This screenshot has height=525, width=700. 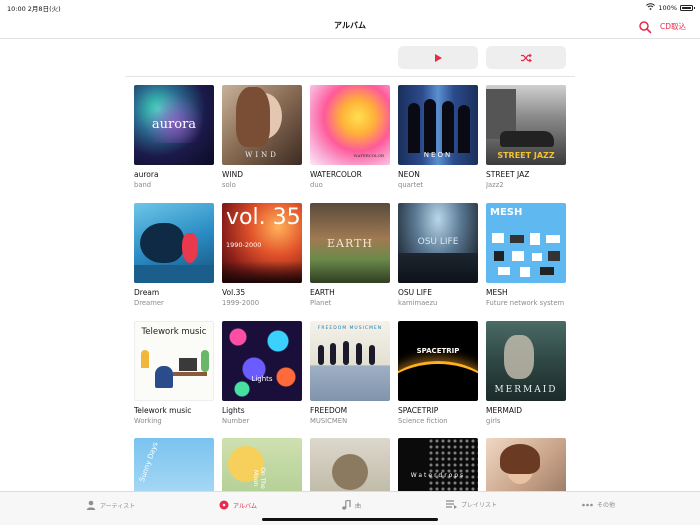 I want to click on album-artist: Jazz2, so click(x=495, y=185).